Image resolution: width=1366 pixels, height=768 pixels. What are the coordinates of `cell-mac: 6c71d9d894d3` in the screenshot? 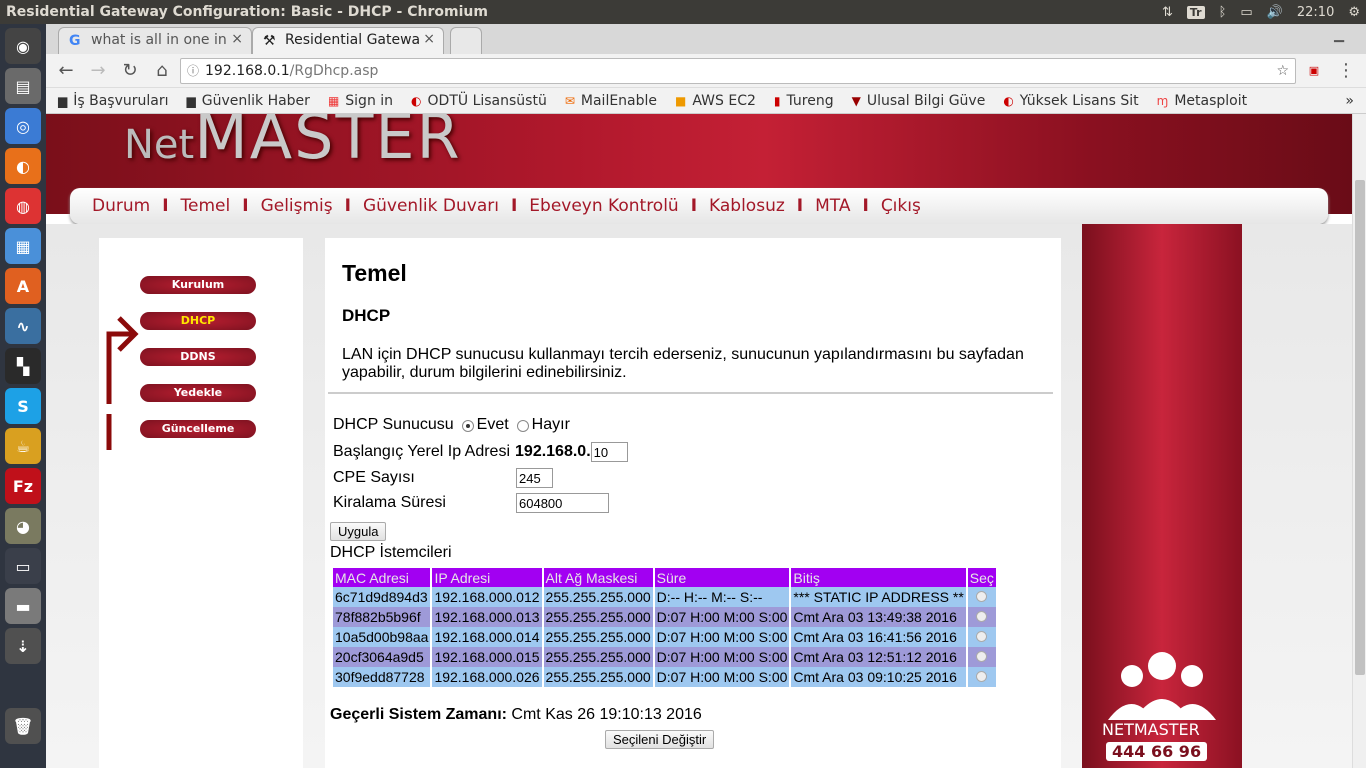 It's located at (382, 597).